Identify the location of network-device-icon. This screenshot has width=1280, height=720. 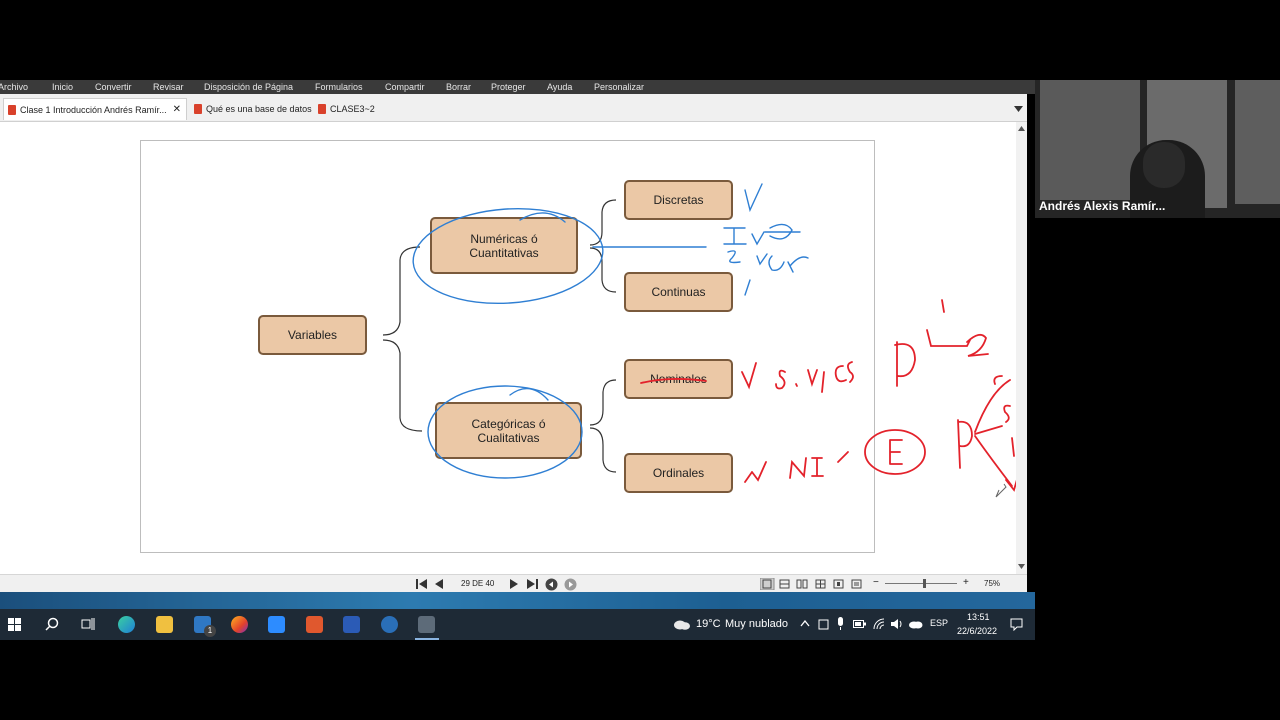
(823, 624).